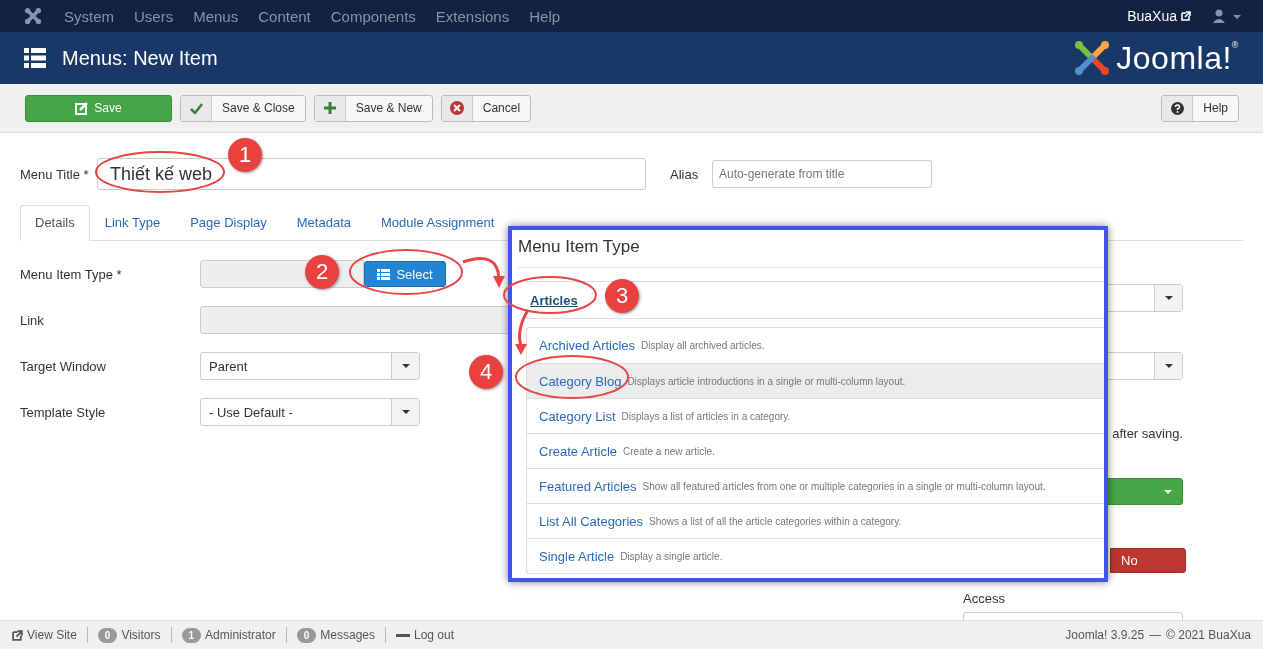 The image size is (1263, 649). I want to click on alias-input: Auto-generate from title, so click(822, 174).